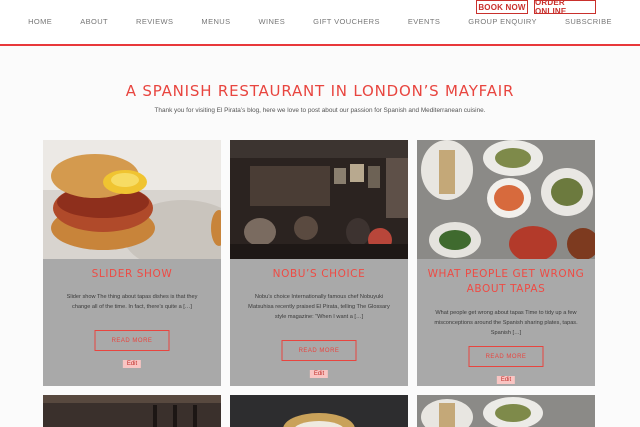 The height and width of the screenshot is (427, 640). What do you see at coordinates (132, 199) in the screenshot?
I see `post-image-slider` at bounding box center [132, 199].